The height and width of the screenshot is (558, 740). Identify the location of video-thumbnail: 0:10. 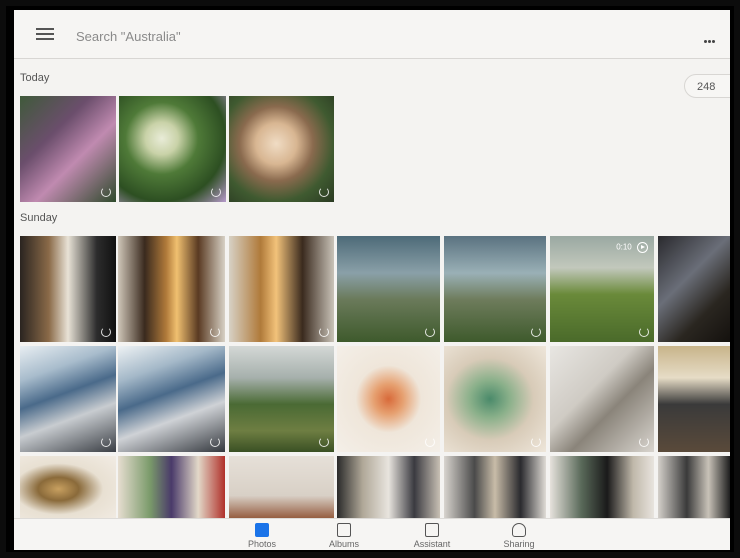
(602, 289).